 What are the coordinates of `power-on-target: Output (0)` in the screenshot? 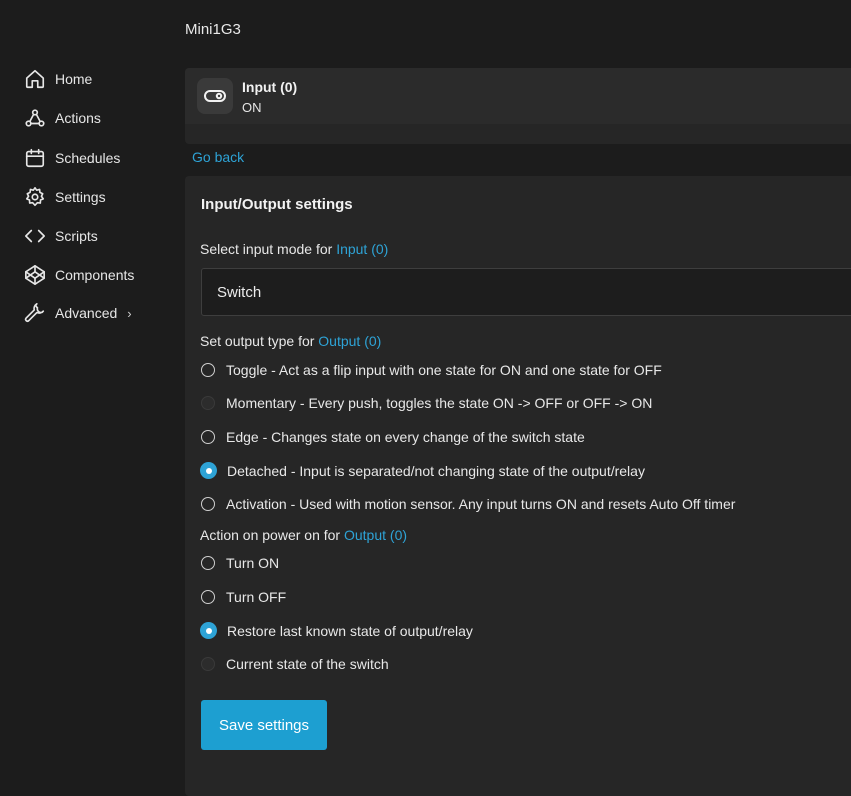 It's located at (375, 535).